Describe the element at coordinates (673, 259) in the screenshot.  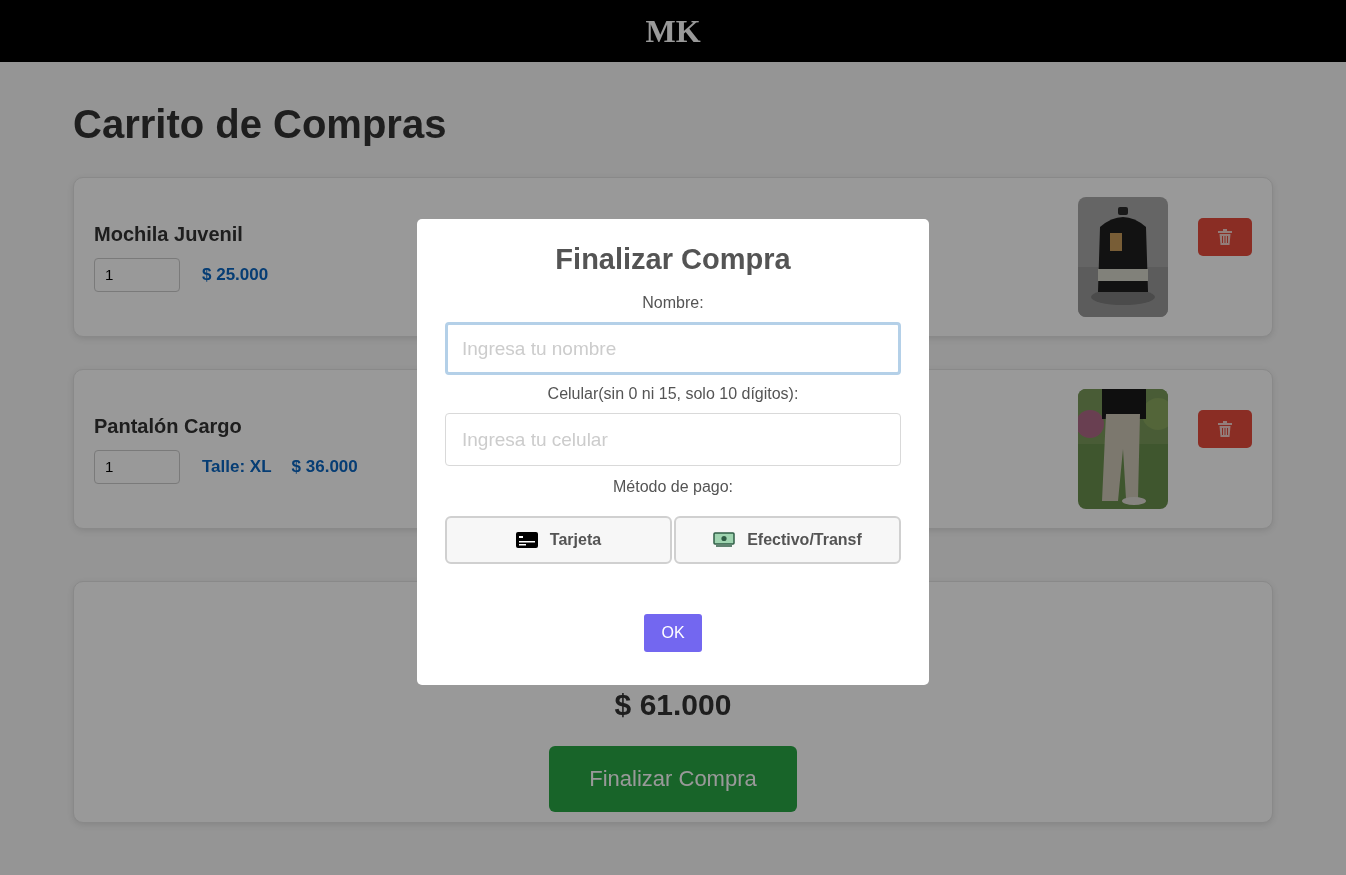
I see `dialog-title: Finalizar Compra` at that location.